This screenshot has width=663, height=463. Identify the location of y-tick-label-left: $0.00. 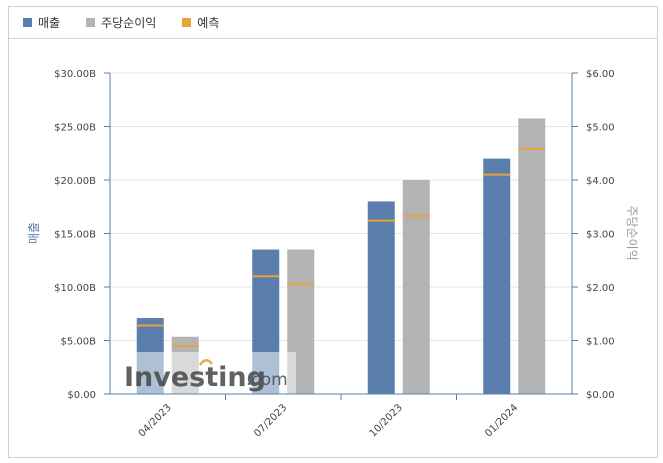
(81, 395).